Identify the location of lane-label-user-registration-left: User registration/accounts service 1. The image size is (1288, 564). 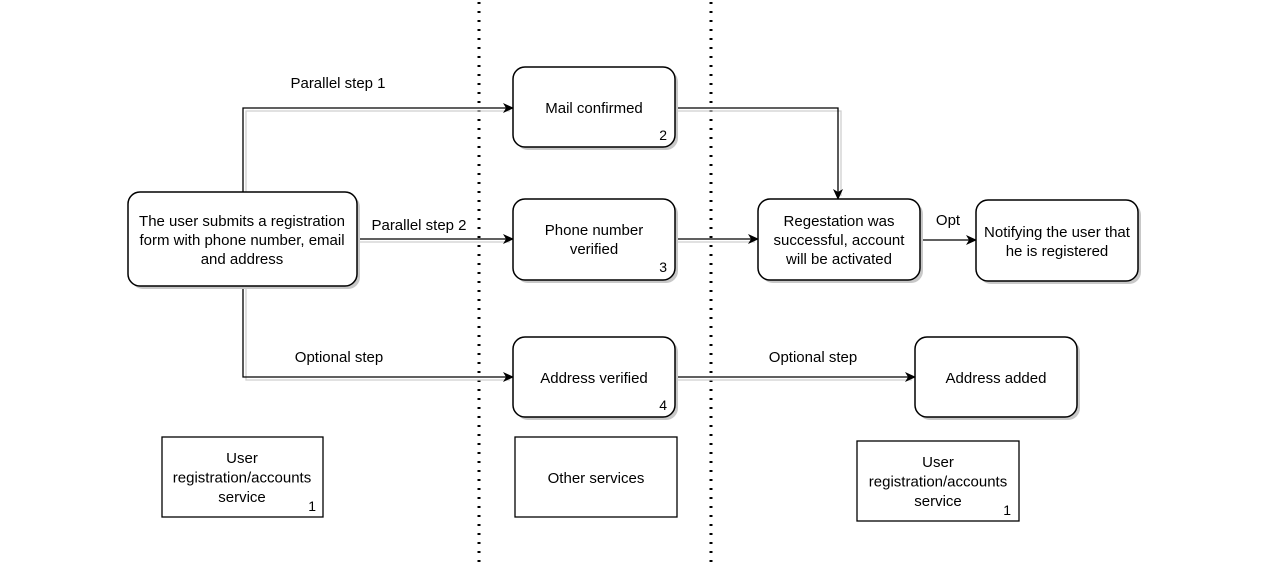
(242, 477).